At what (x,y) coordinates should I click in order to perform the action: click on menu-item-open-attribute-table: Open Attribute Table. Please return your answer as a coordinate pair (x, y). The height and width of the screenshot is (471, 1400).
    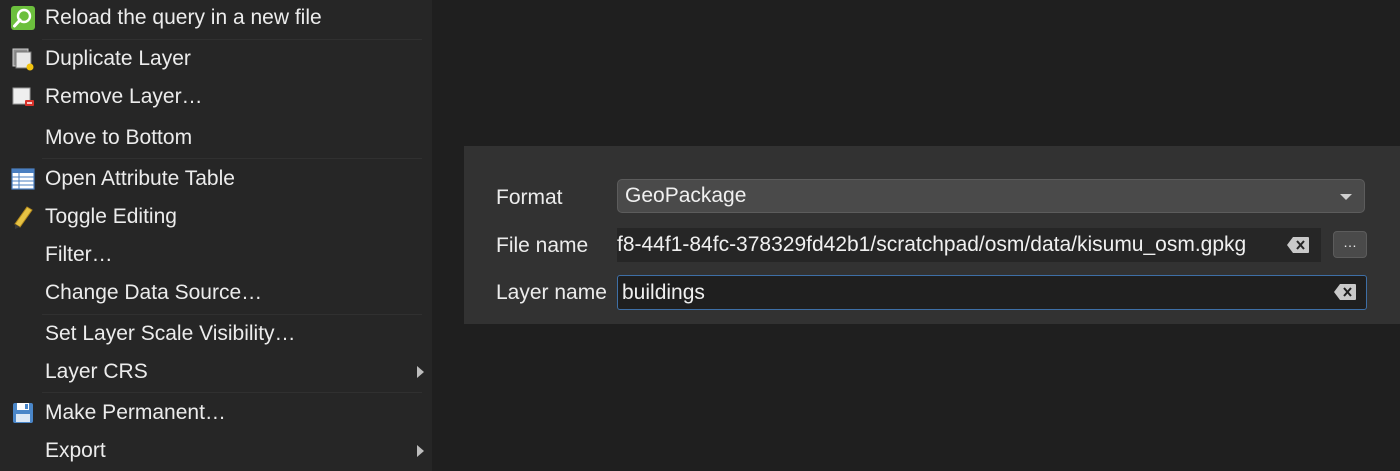
    Looking at the image, I should click on (216, 179).